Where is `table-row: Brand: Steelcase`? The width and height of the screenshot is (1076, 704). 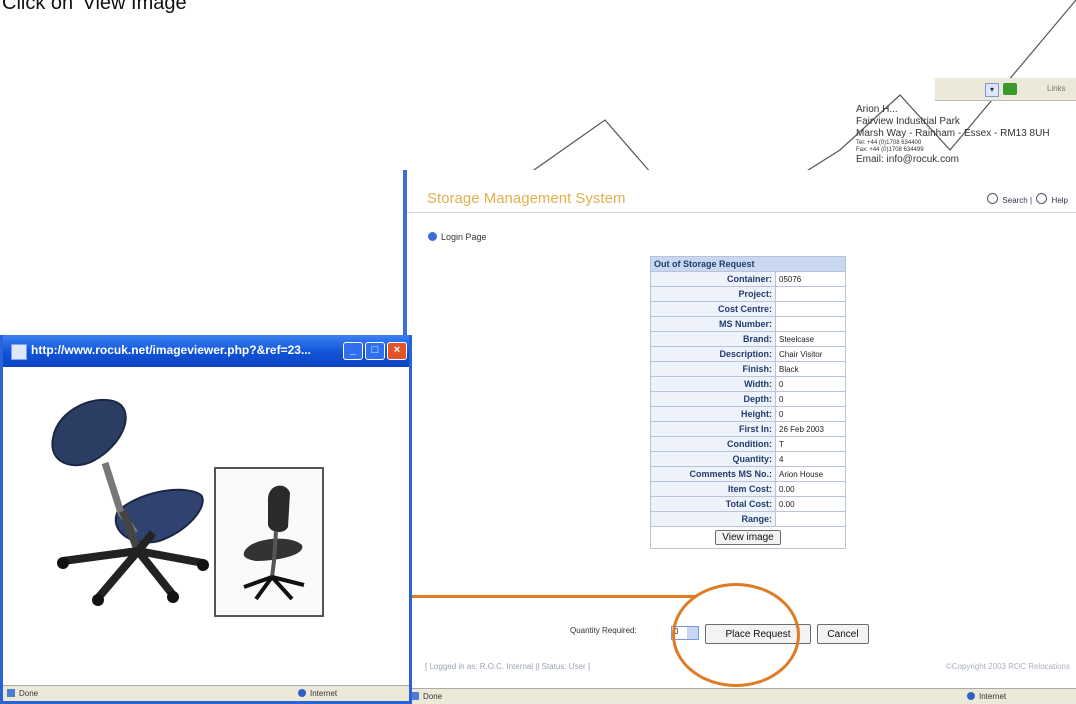
table-row: Brand: Steelcase is located at coordinates (748, 339).